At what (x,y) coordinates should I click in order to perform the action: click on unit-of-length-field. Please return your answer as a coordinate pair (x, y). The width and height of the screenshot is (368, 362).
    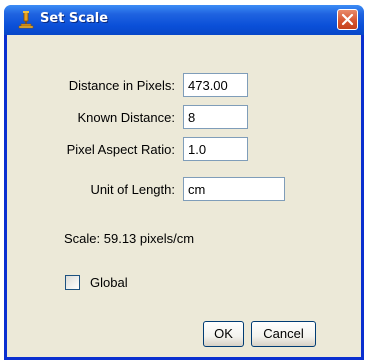
    Looking at the image, I should click on (234, 189).